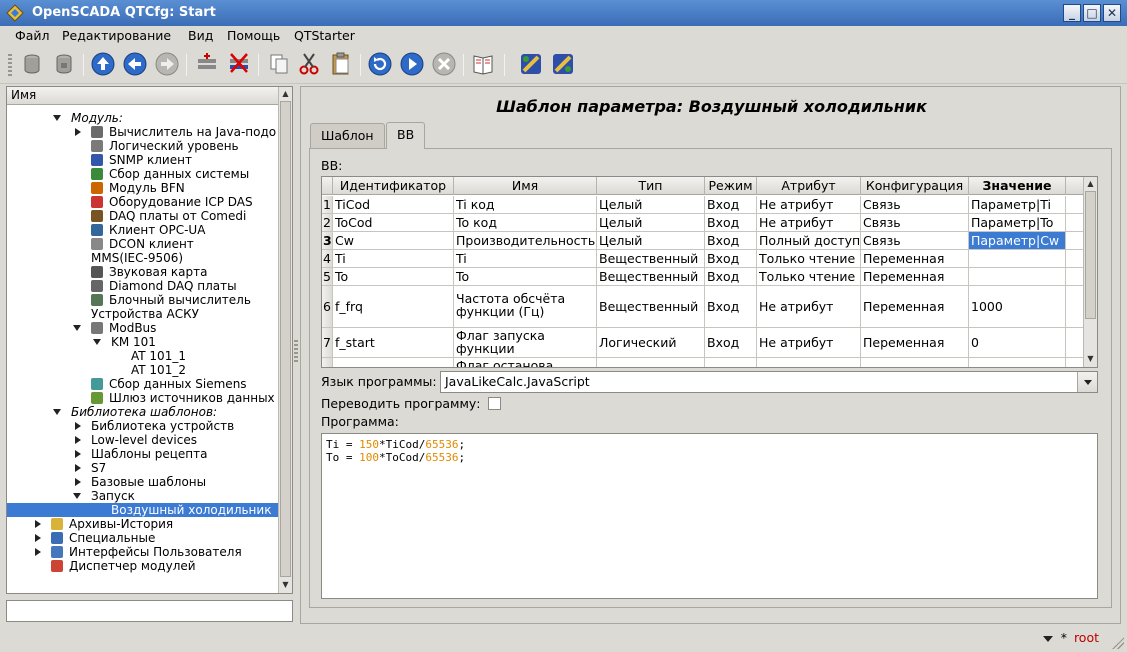 The height and width of the screenshot is (652, 1127). What do you see at coordinates (494, 403) in the screenshot?
I see `translate-program-checkbox` at bounding box center [494, 403].